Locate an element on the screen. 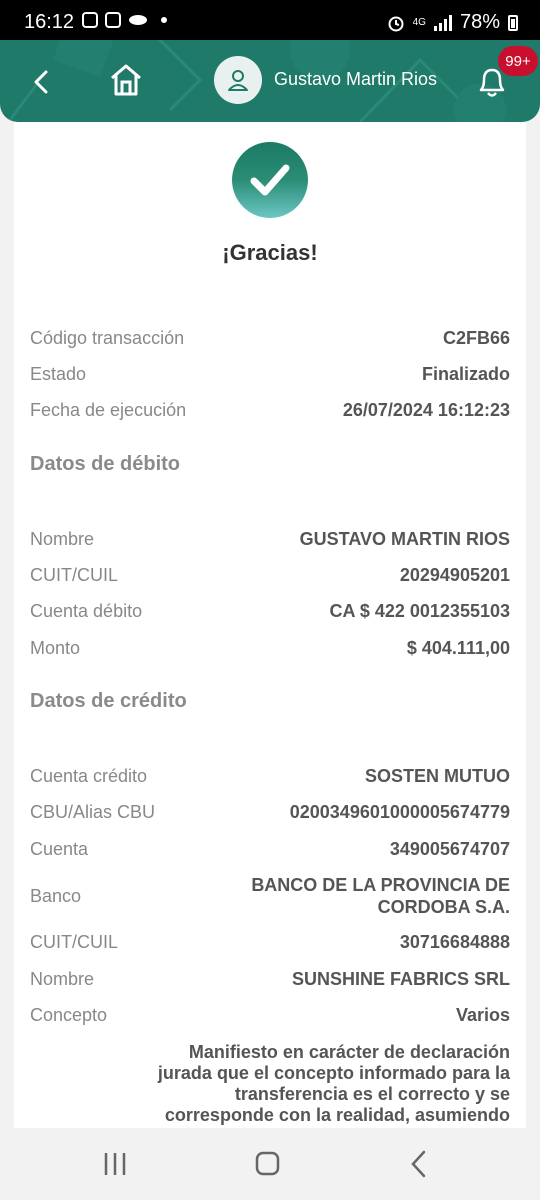 The height and width of the screenshot is (1200, 540). detail-value: CA $ 422 0012355103 is located at coordinates (419, 611).